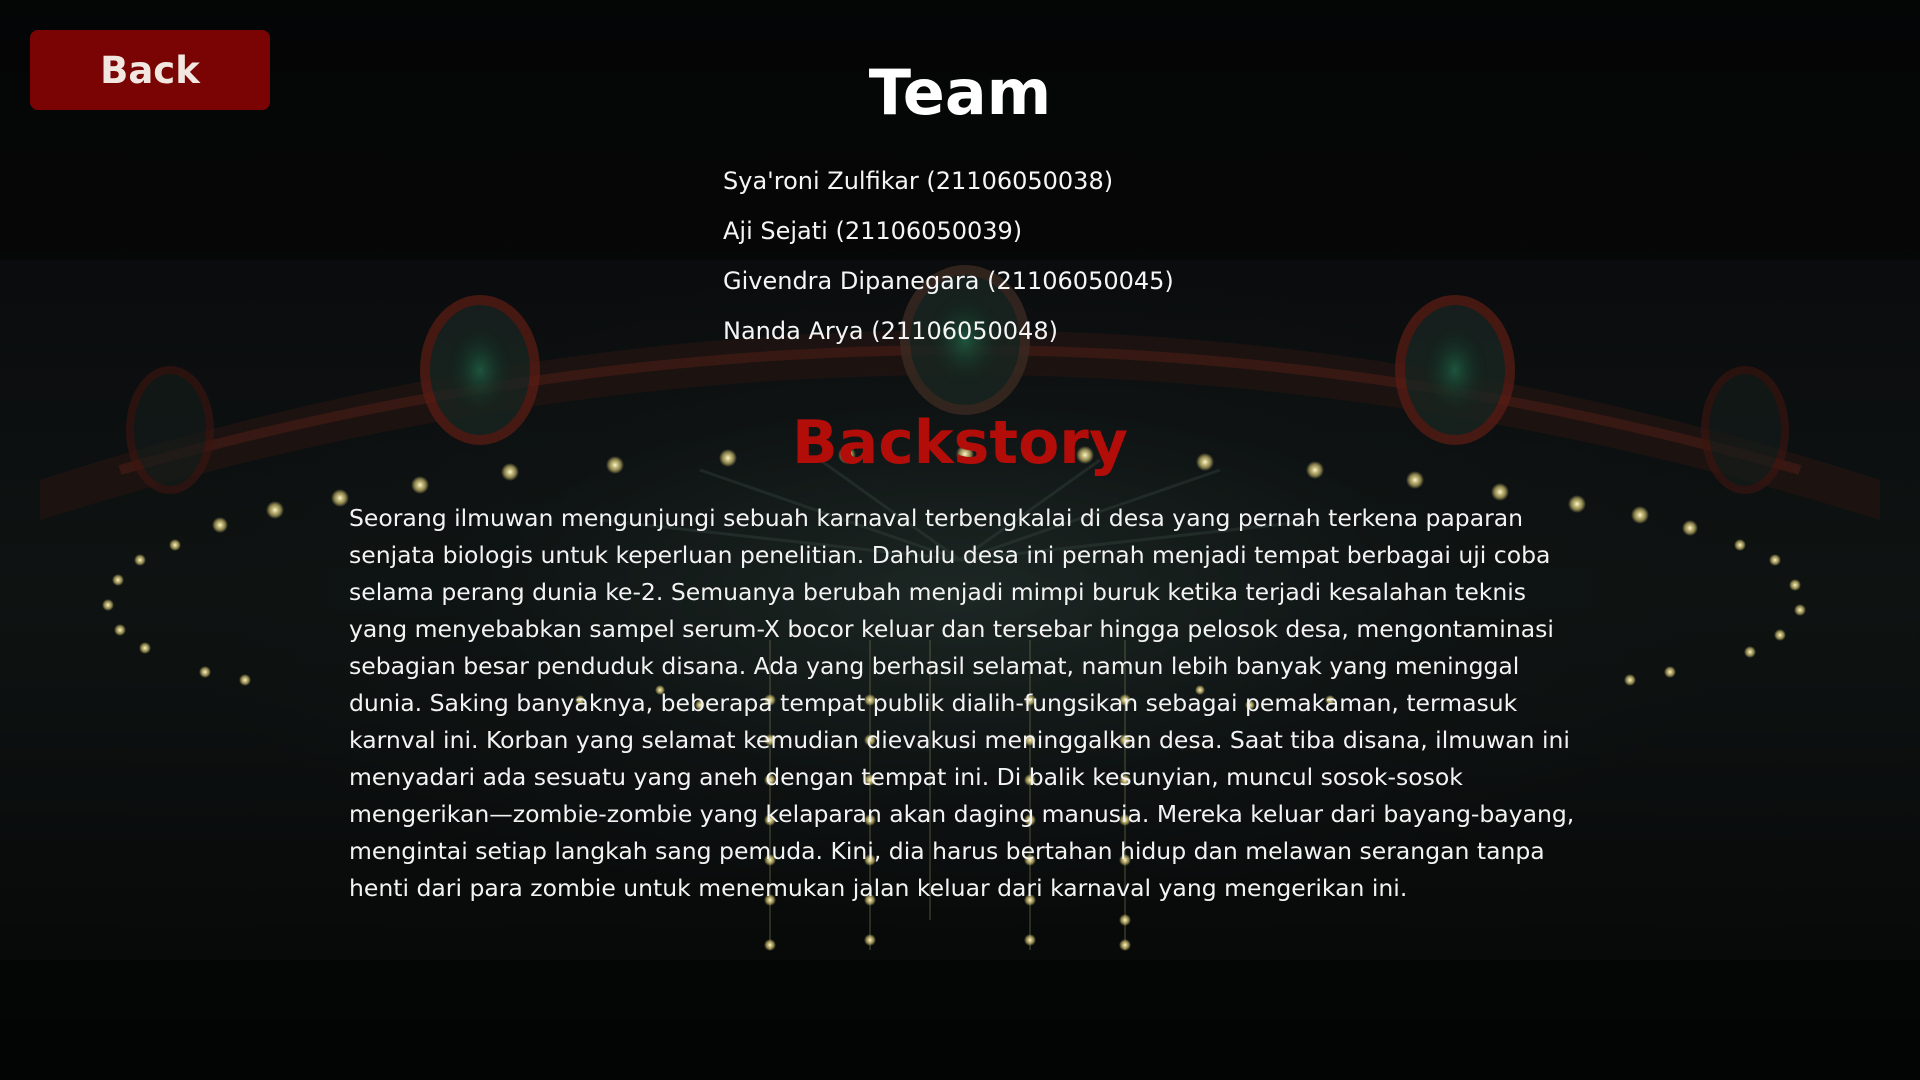  What do you see at coordinates (918, 181) in the screenshot?
I see `team-member: Sya'roni Zulfikar (21106050038)` at bounding box center [918, 181].